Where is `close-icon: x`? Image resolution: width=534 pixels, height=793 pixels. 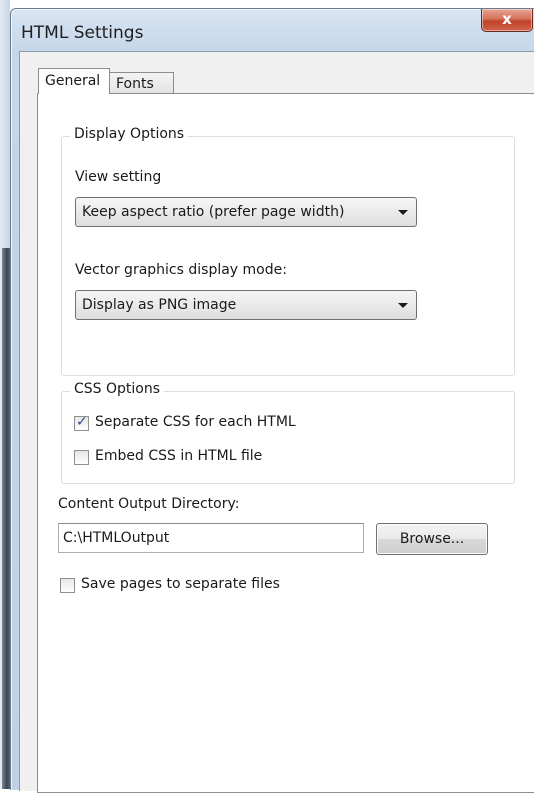
close-icon: x is located at coordinates (507, 19).